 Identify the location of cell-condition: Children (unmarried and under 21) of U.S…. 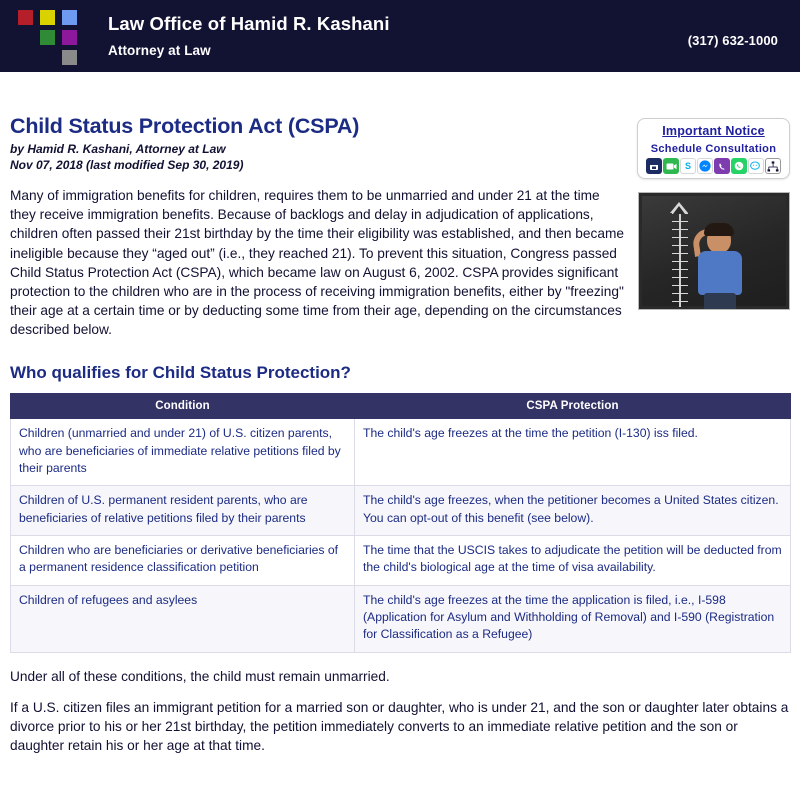
(182, 452).